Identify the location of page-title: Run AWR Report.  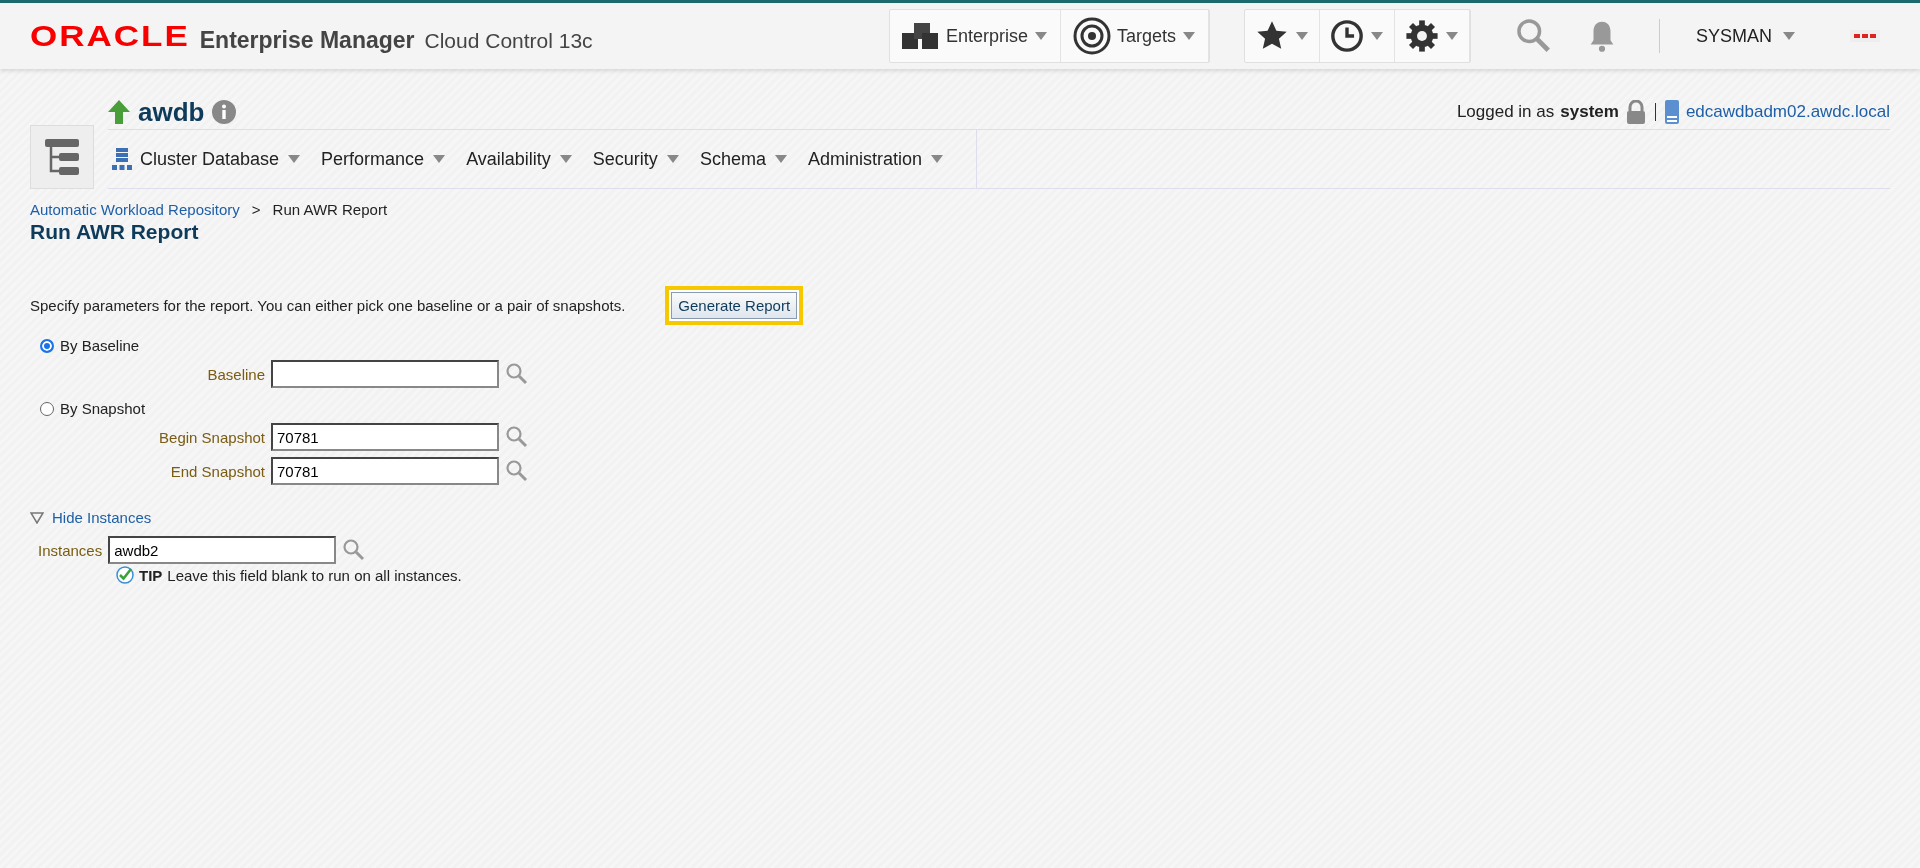
(115, 232).